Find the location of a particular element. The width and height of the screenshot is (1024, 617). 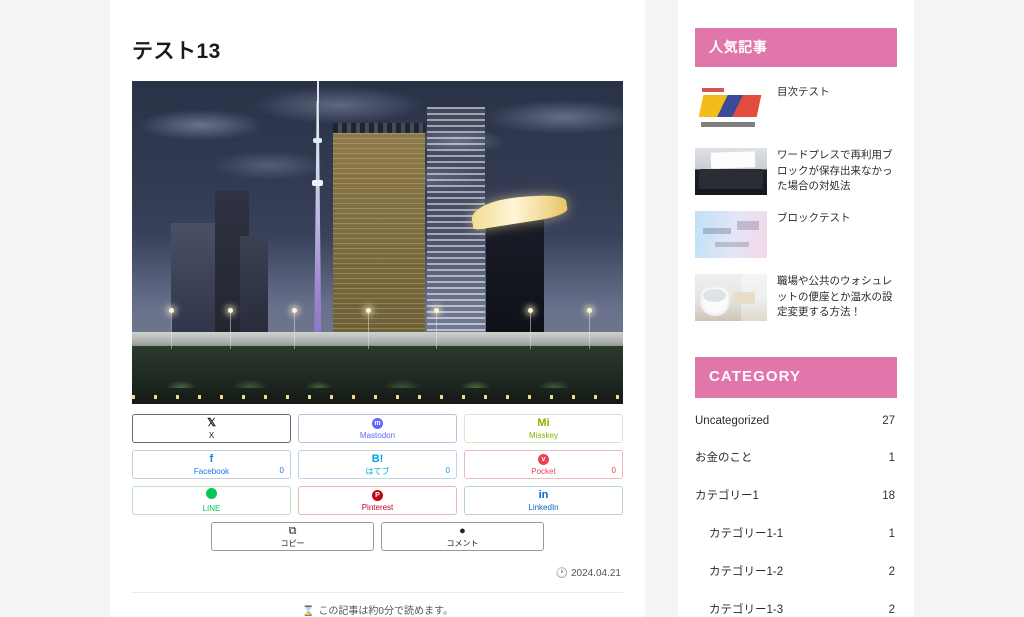

popular-article-item: ワードプレスで再利用ブロックが保存出来なかった場合の対処法 is located at coordinates (796, 171).